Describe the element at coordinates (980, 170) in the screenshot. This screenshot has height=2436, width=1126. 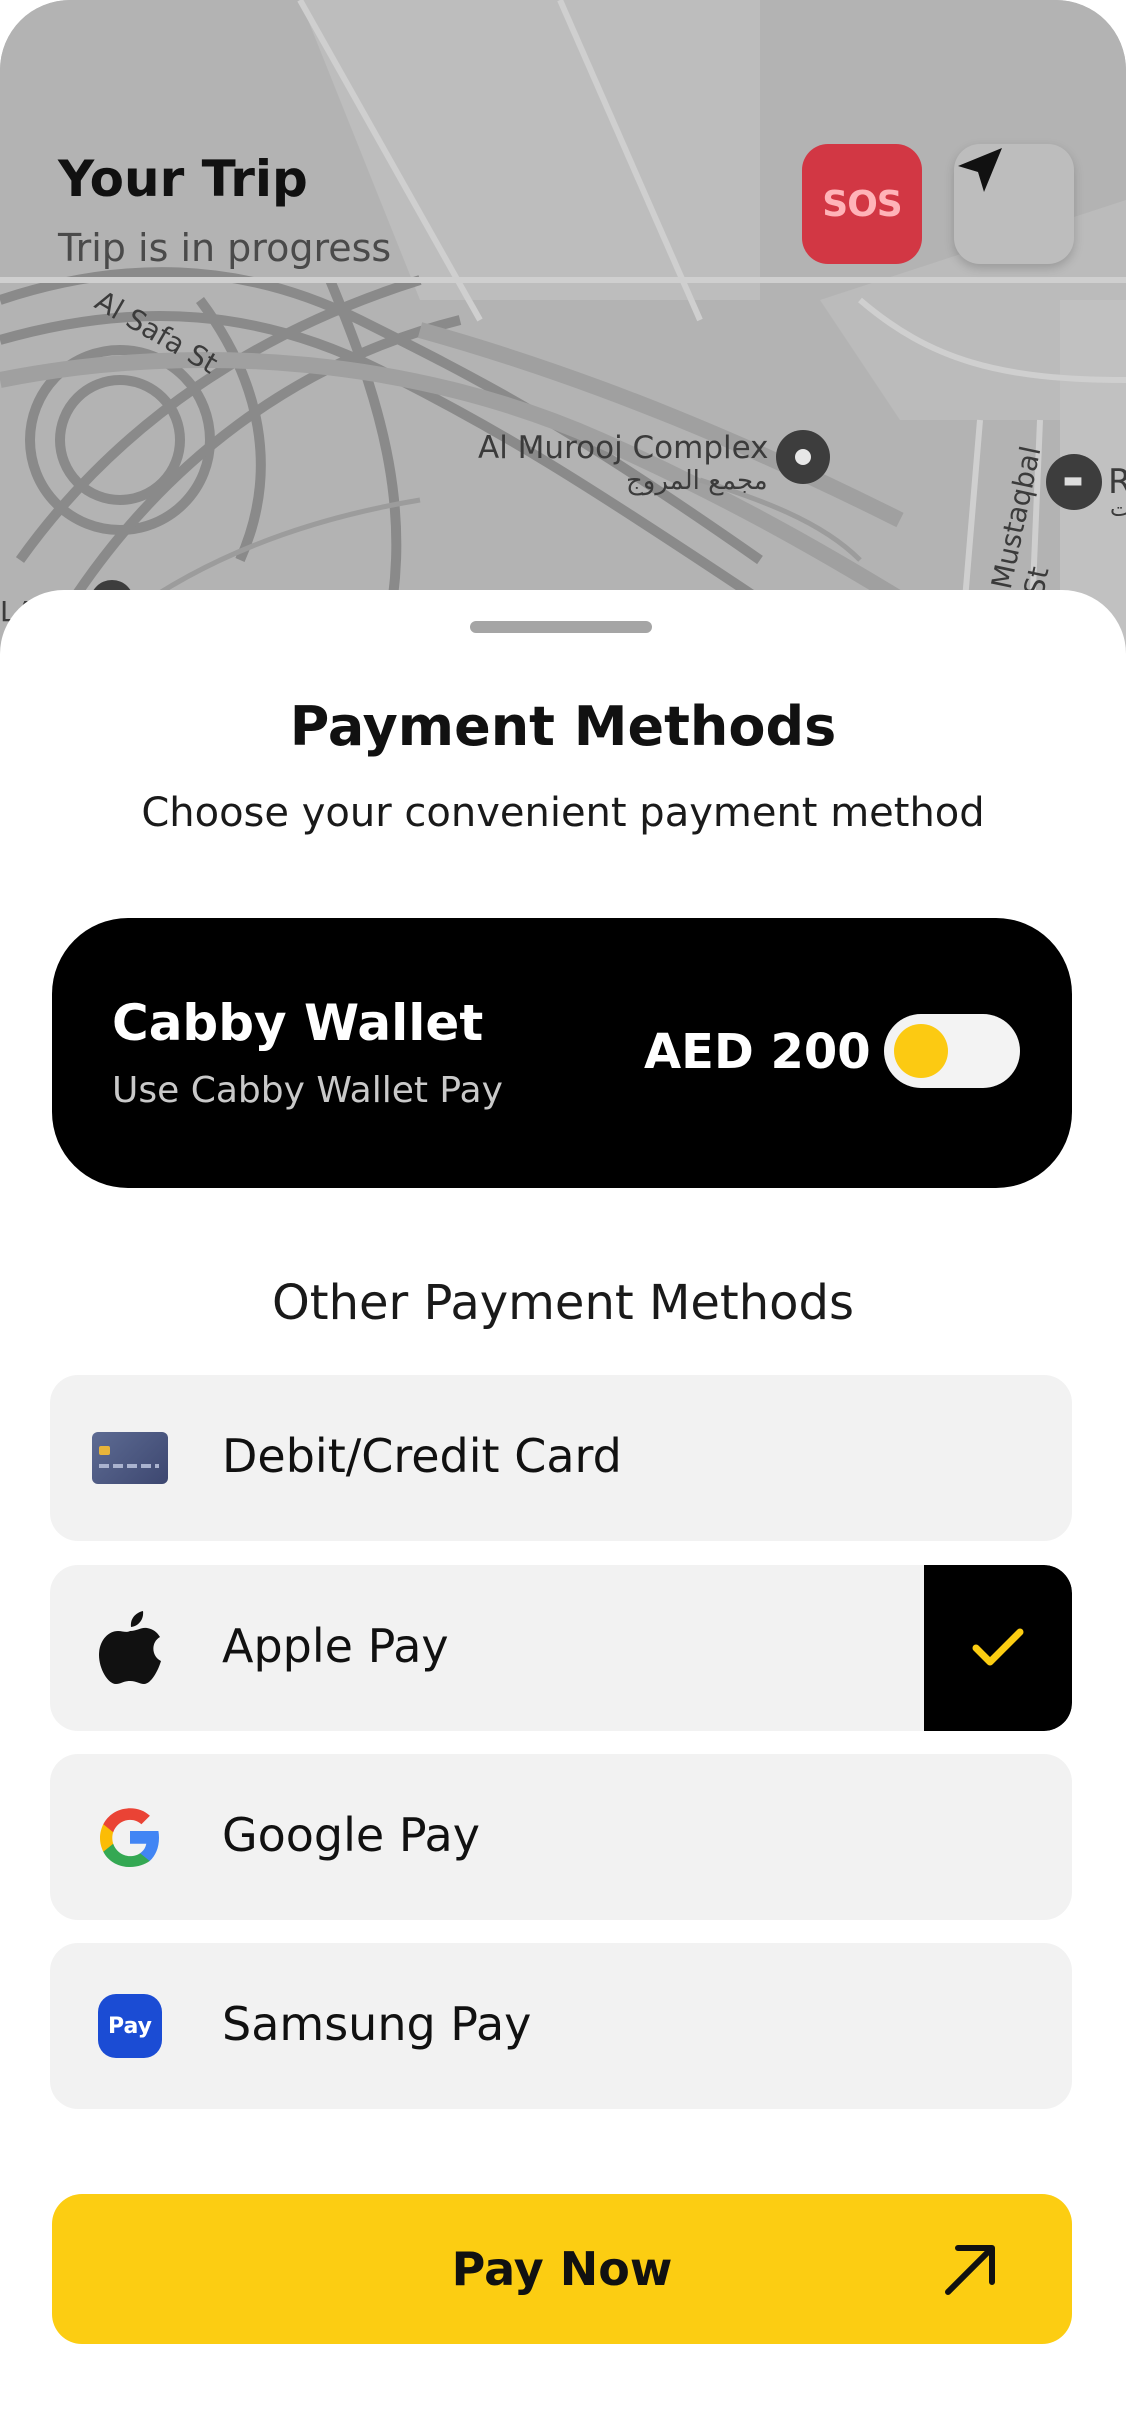
I see `navigation-arrow-icon` at that location.